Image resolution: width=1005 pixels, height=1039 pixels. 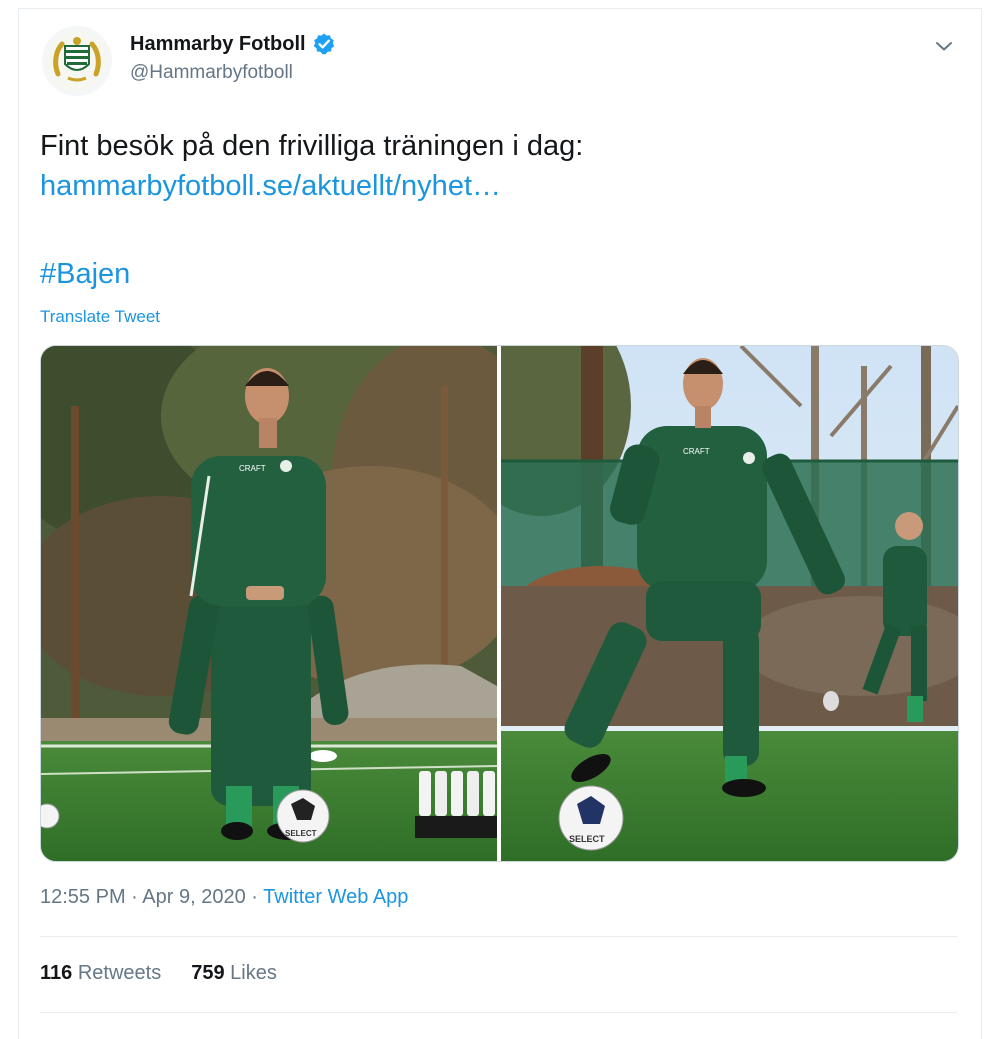 What do you see at coordinates (696, 451) in the screenshot?
I see `shirt-brand-right: CRAFT` at bounding box center [696, 451].